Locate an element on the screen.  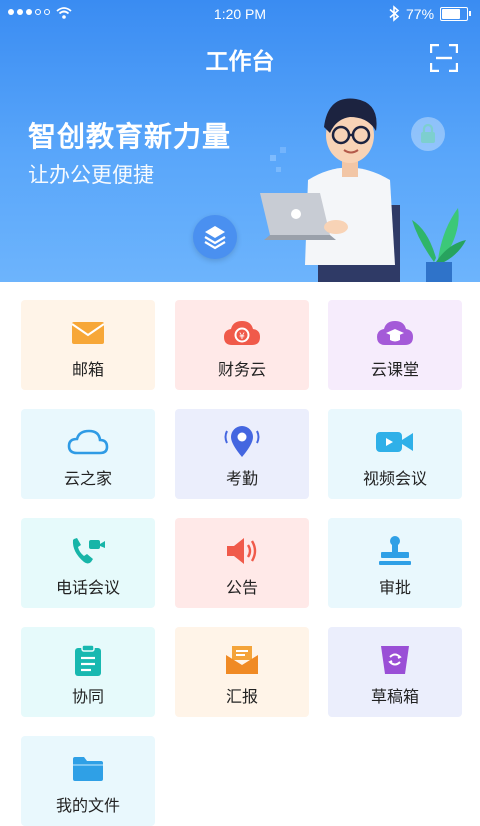
app-tile-label: 邮箱 is located at coordinates (87, 369).